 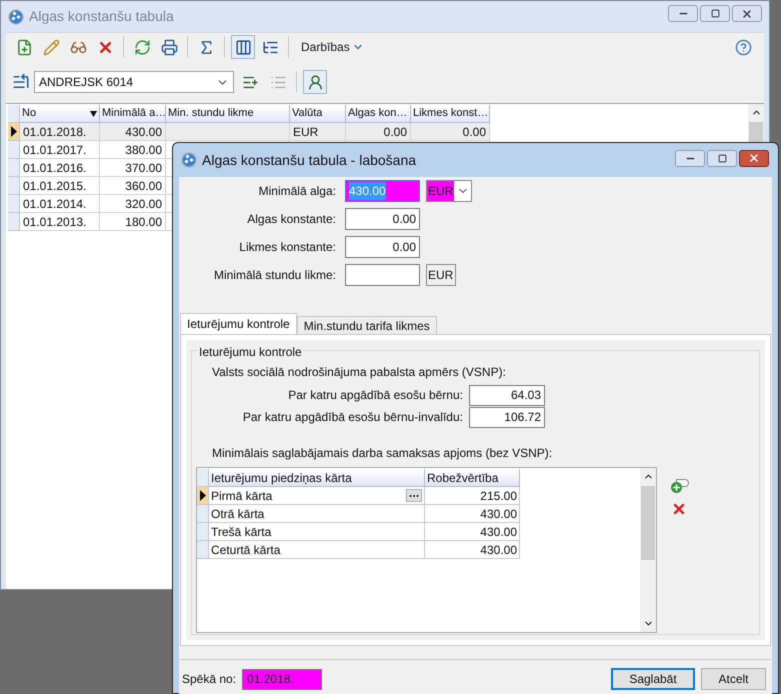 I want to click on field-label: Par katru apgādībā esošu bērnu:, so click(x=375, y=395).